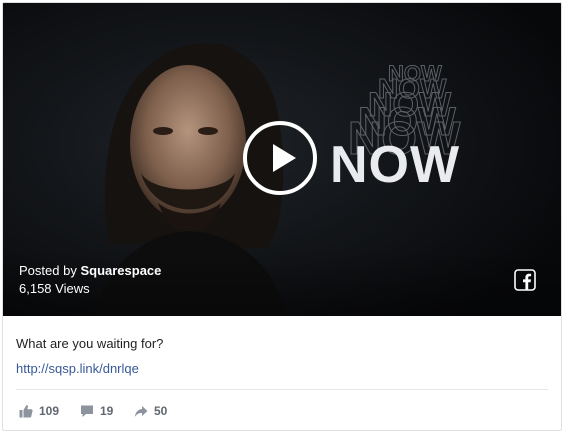  I want to click on thumbs-up-icon, so click(26, 411).